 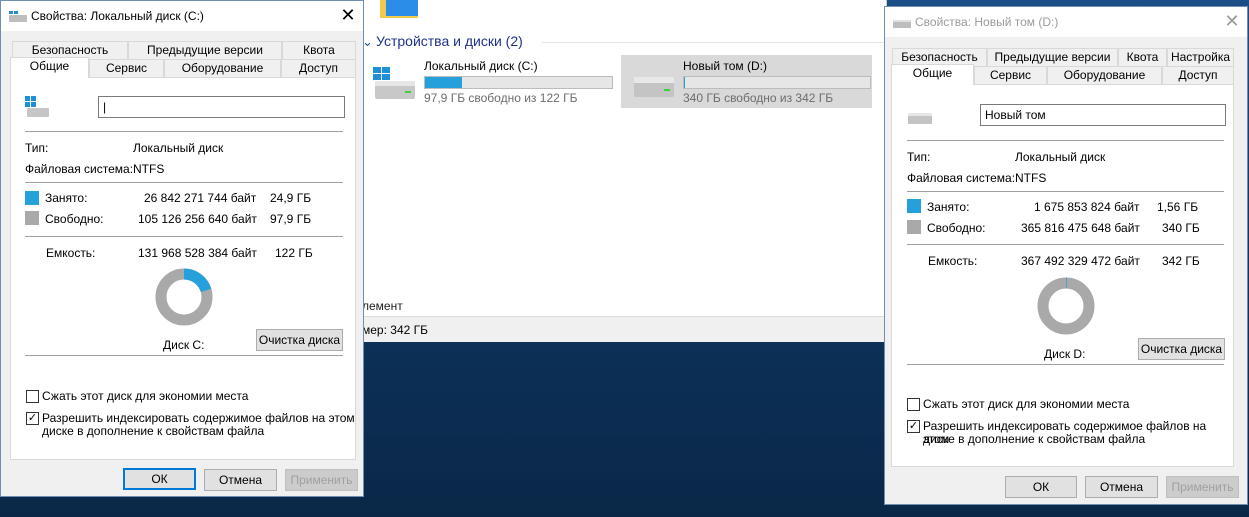 What do you see at coordinates (291, 219) in the screenshot?
I see `free-size: 97,9 ГБ` at bounding box center [291, 219].